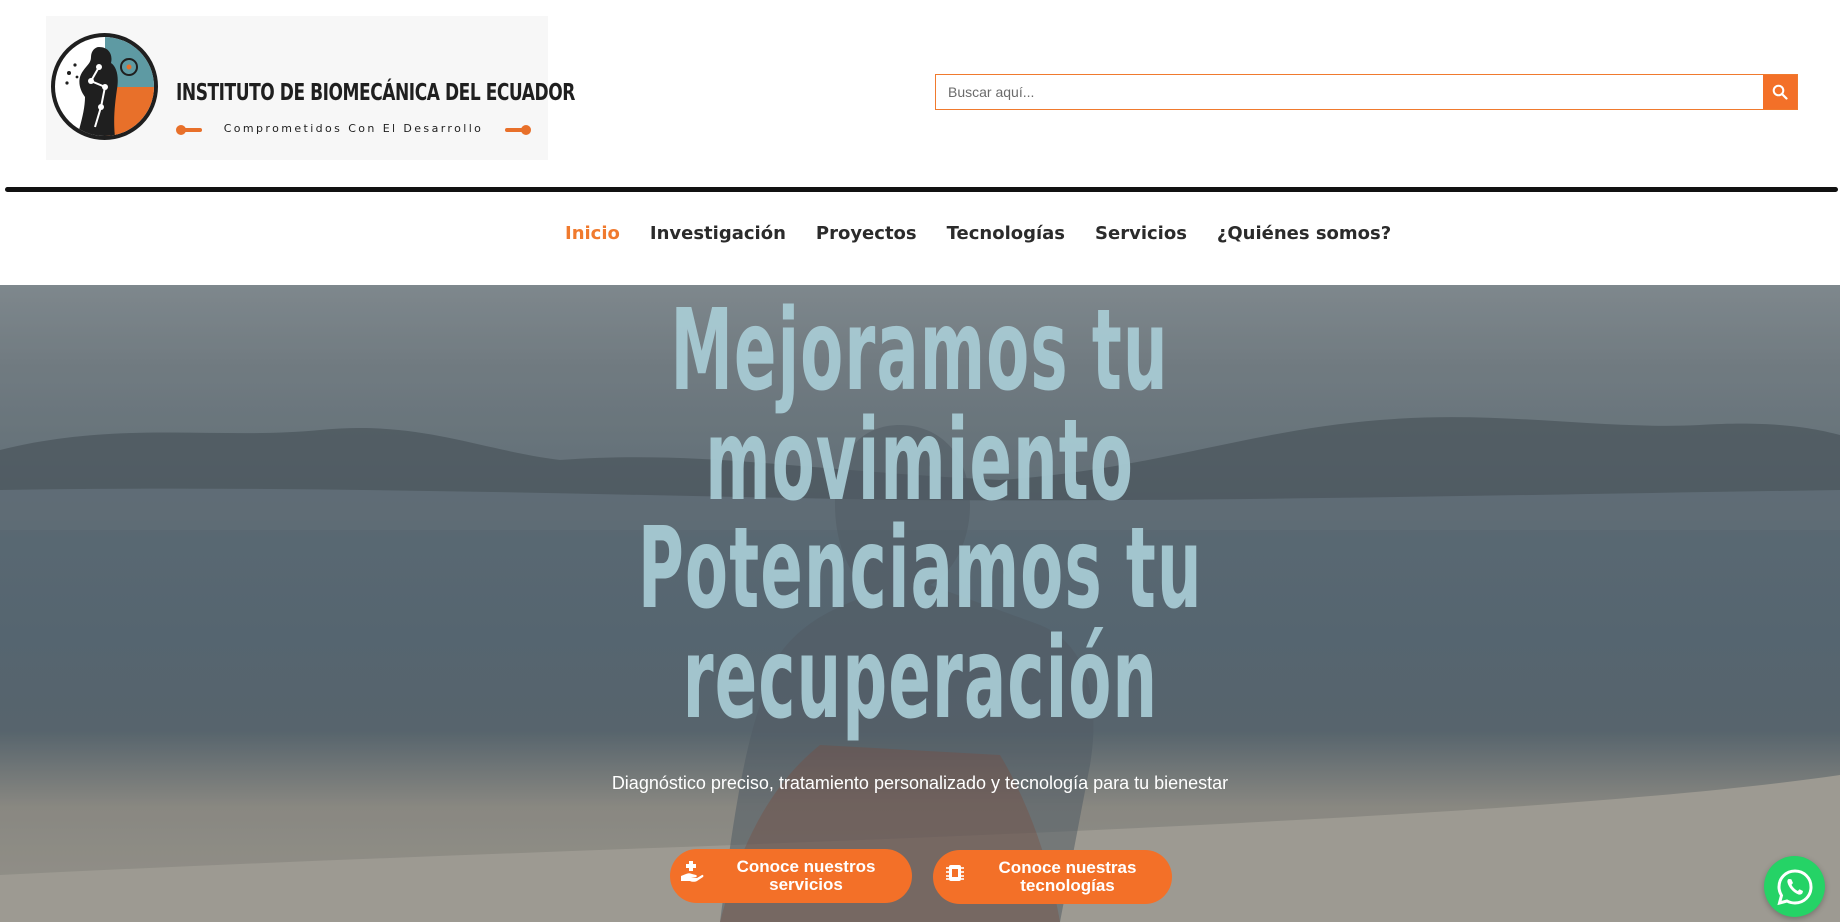 The width and height of the screenshot is (1840, 922). What do you see at coordinates (1006, 233) in the screenshot?
I see `nav-item-tecnologias: Tecnologías` at bounding box center [1006, 233].